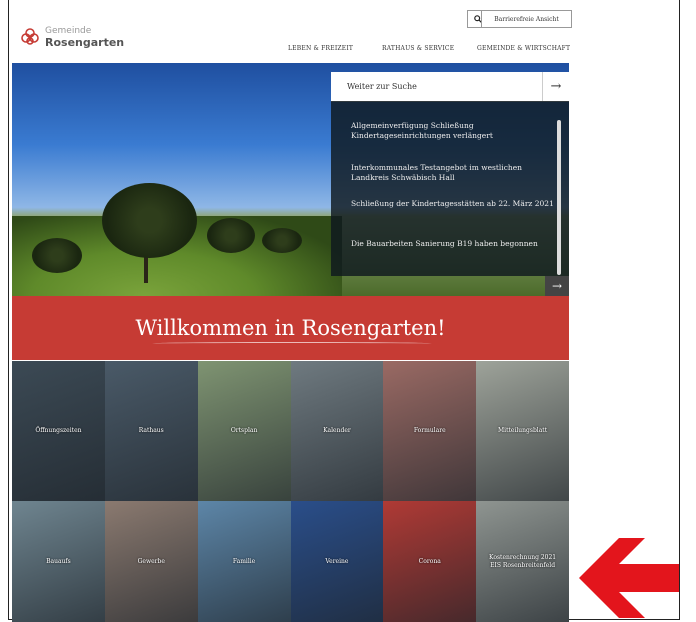 The width and height of the screenshot is (696, 622). What do you see at coordinates (292, 343) in the screenshot?
I see `decorative-line` at bounding box center [292, 343].